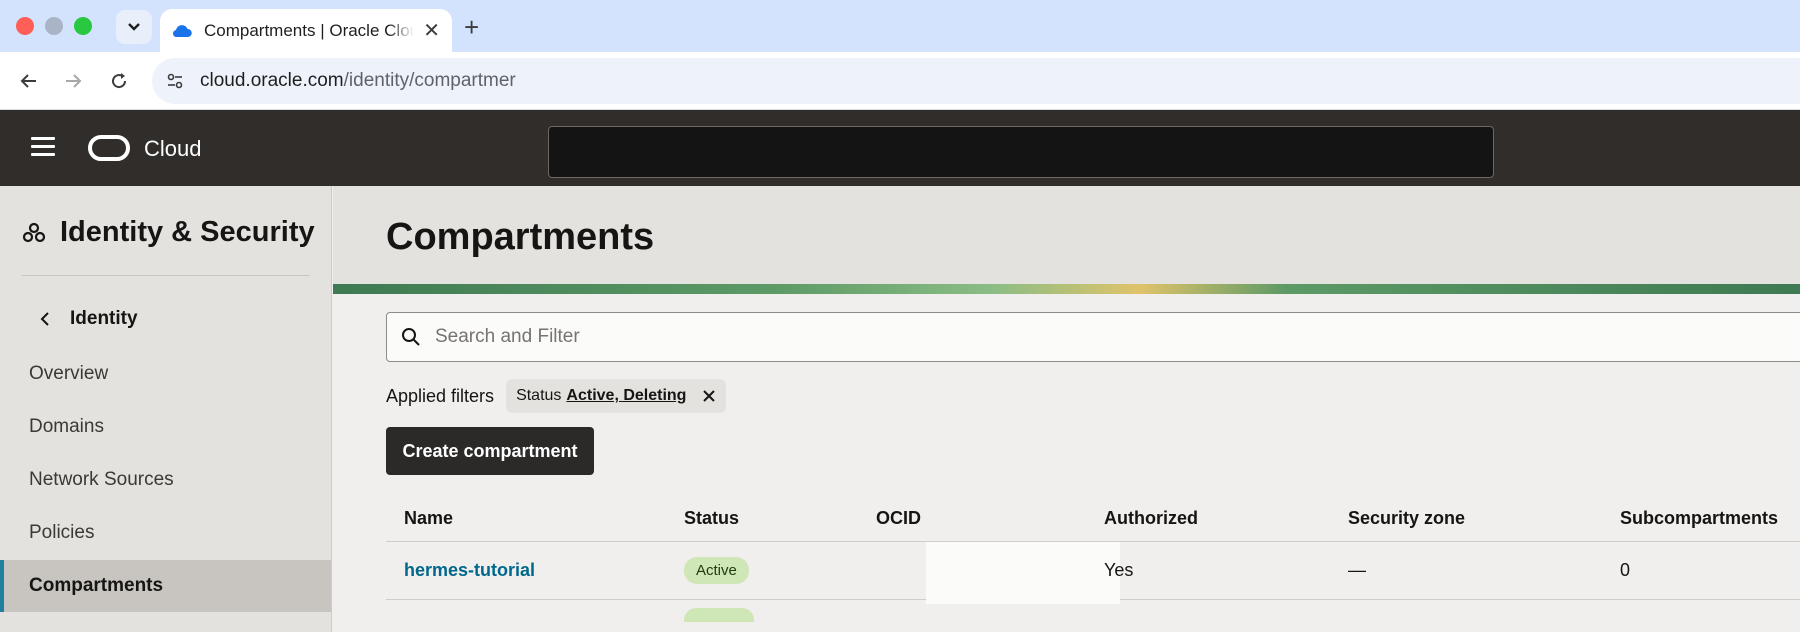  What do you see at coordinates (520, 237) in the screenshot?
I see `page-title: Compartments` at bounding box center [520, 237].